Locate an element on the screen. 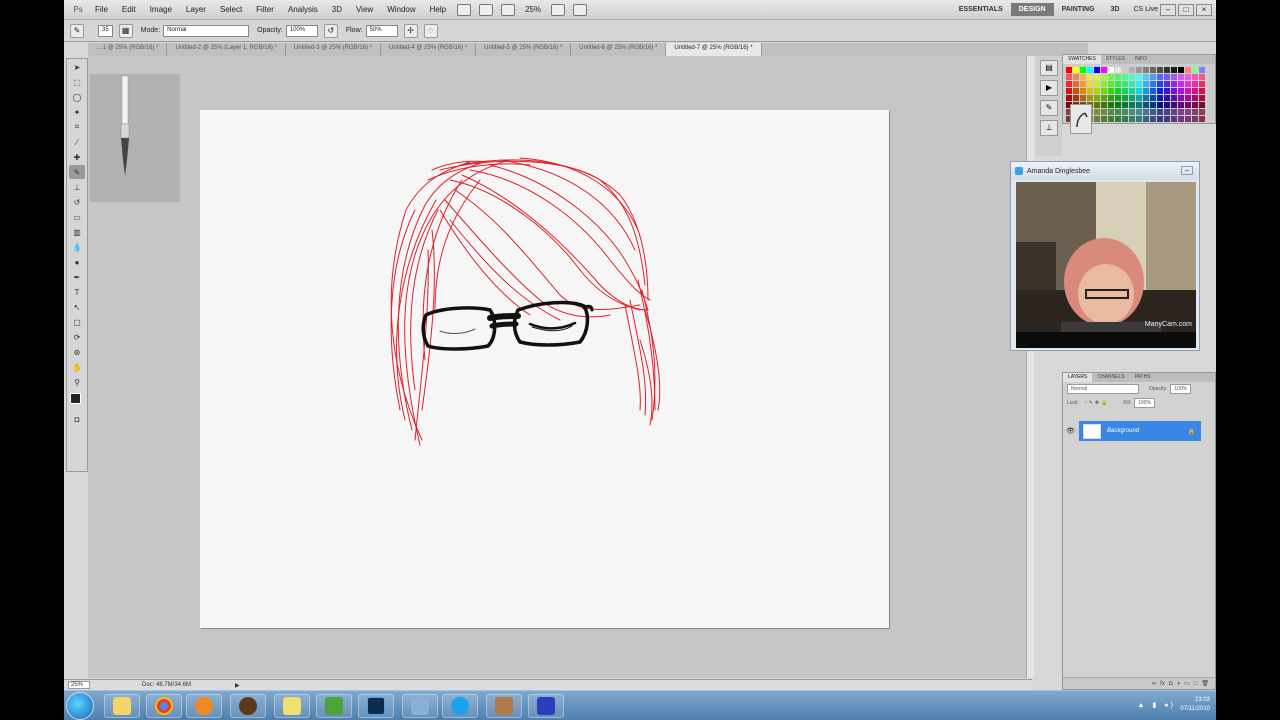  bridge-icon is located at coordinates (464, 9).